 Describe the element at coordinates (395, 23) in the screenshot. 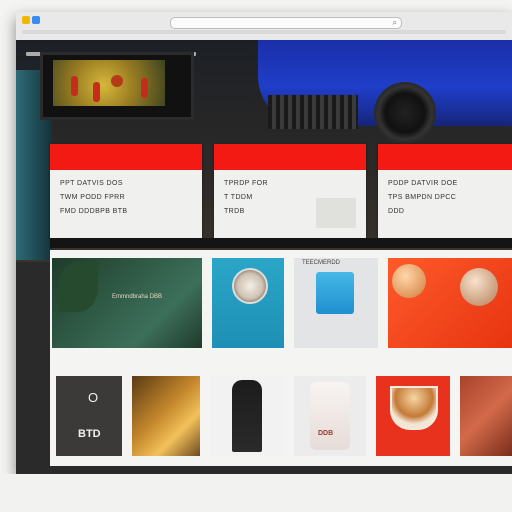

I see `search-icon: ⌕` at that location.